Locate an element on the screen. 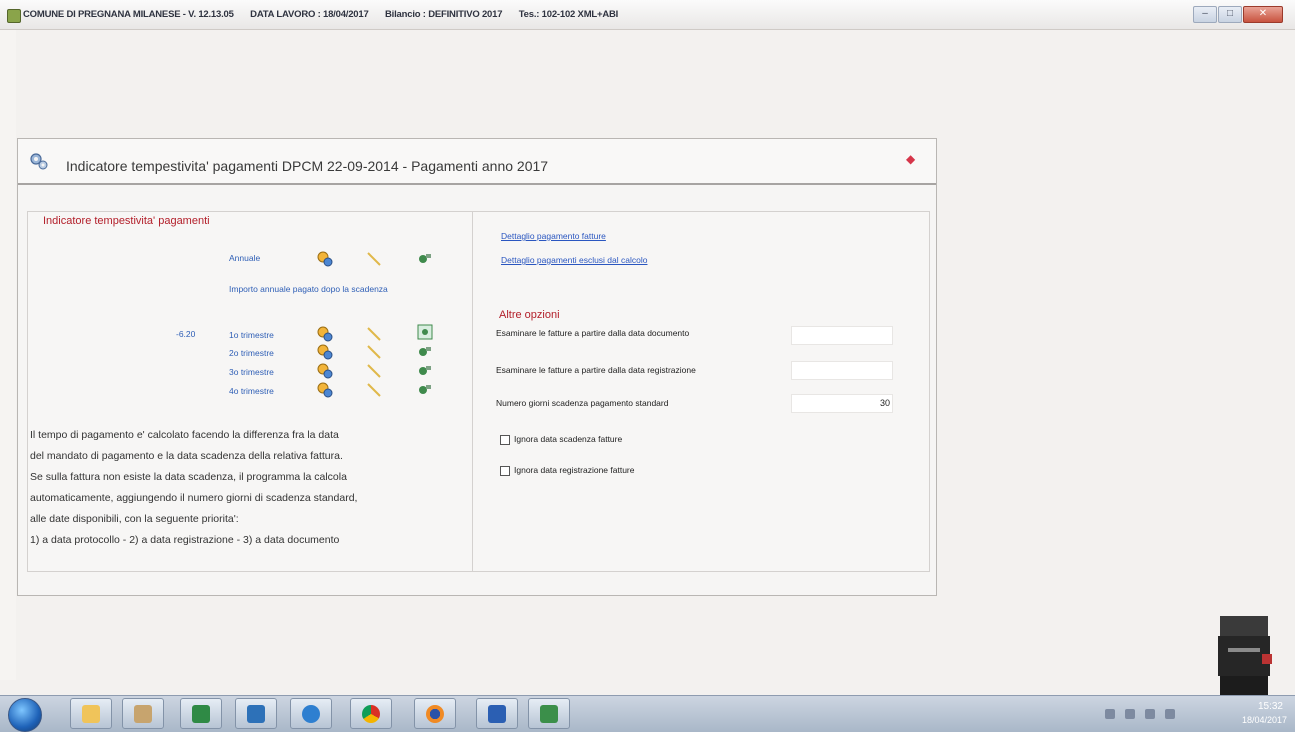  clock-date: 18/04/2017 is located at coordinates (1264, 720).